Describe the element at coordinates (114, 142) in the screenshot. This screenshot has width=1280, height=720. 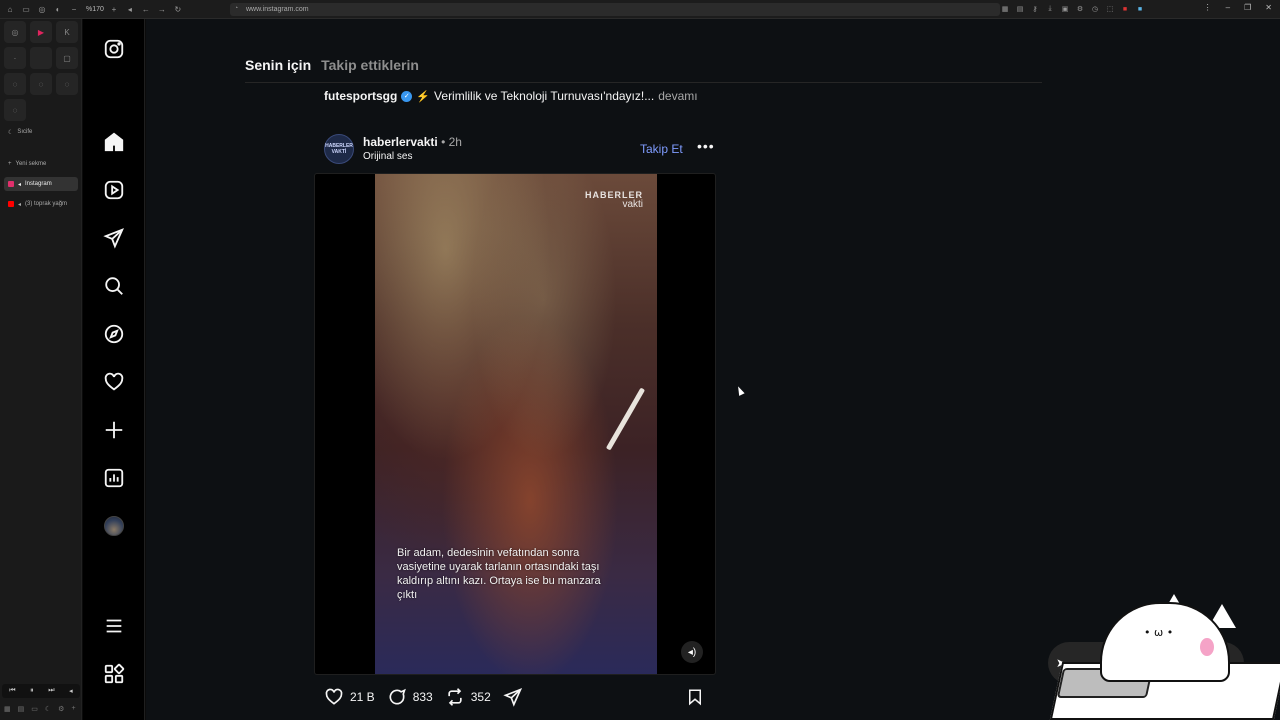
I see `home-icon` at that location.